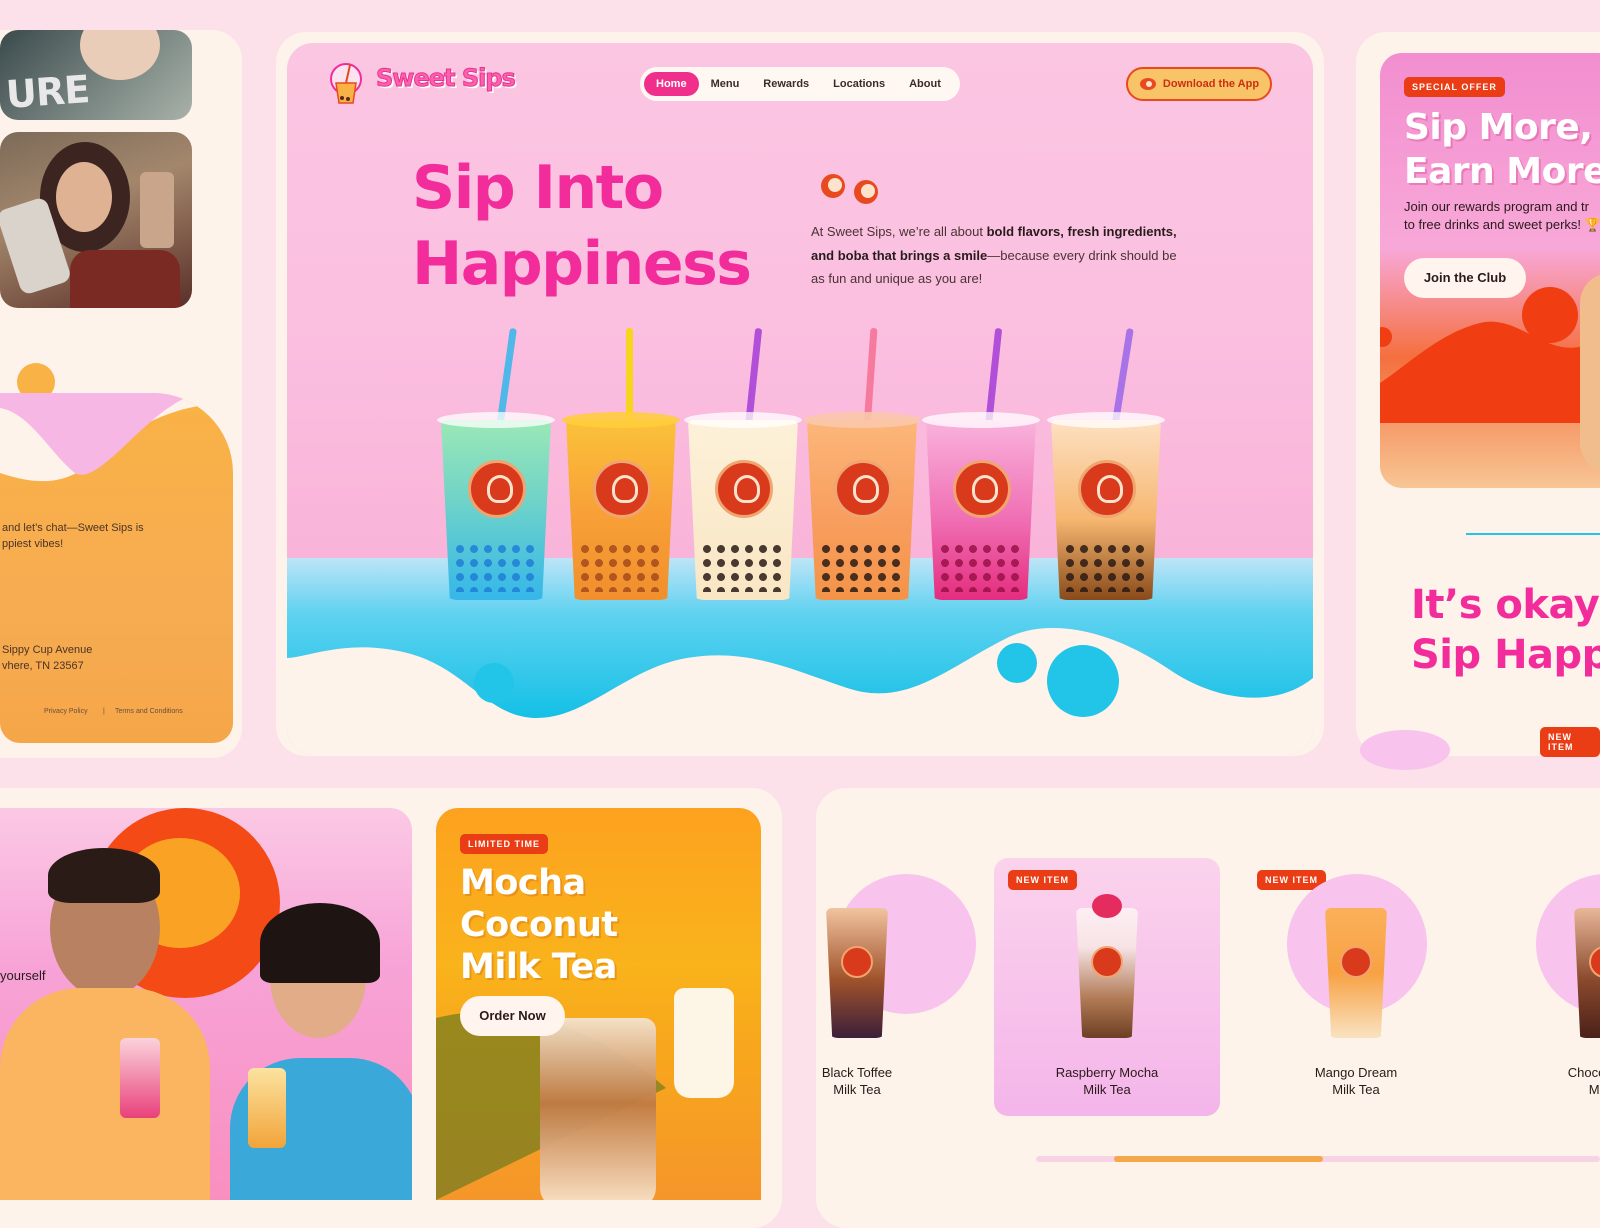 The width and height of the screenshot is (1600, 1228). I want to click on limited-time-tag: LIMITED TIME, so click(504, 844).